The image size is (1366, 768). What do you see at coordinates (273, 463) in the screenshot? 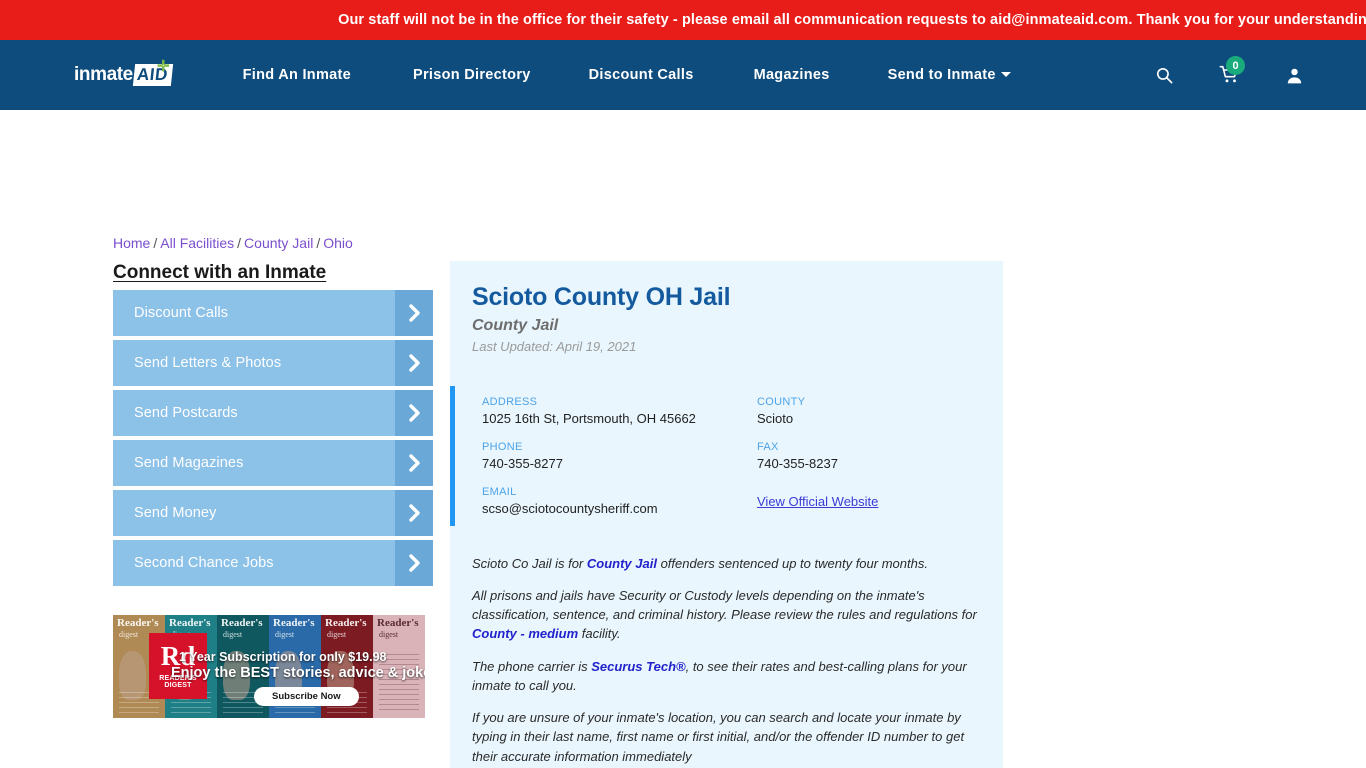
I see `sidebar-item-send-magazines: Send Magazines` at bounding box center [273, 463].